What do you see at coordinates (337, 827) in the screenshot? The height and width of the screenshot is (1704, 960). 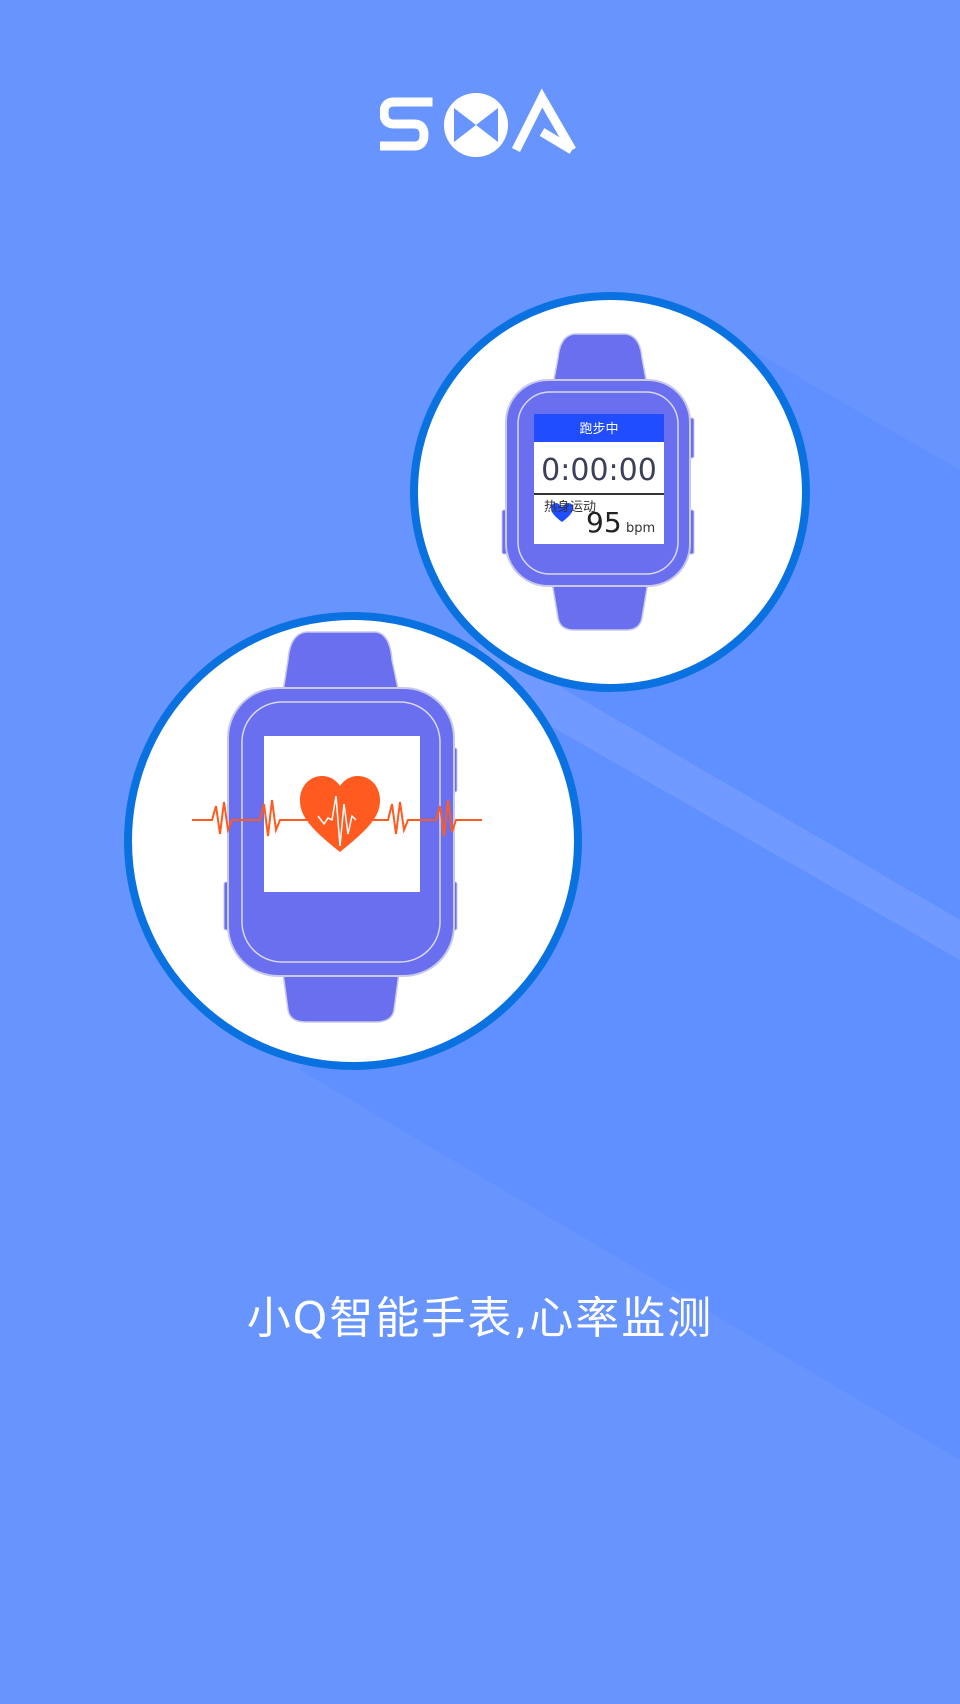 I see `heart-rate-watch` at bounding box center [337, 827].